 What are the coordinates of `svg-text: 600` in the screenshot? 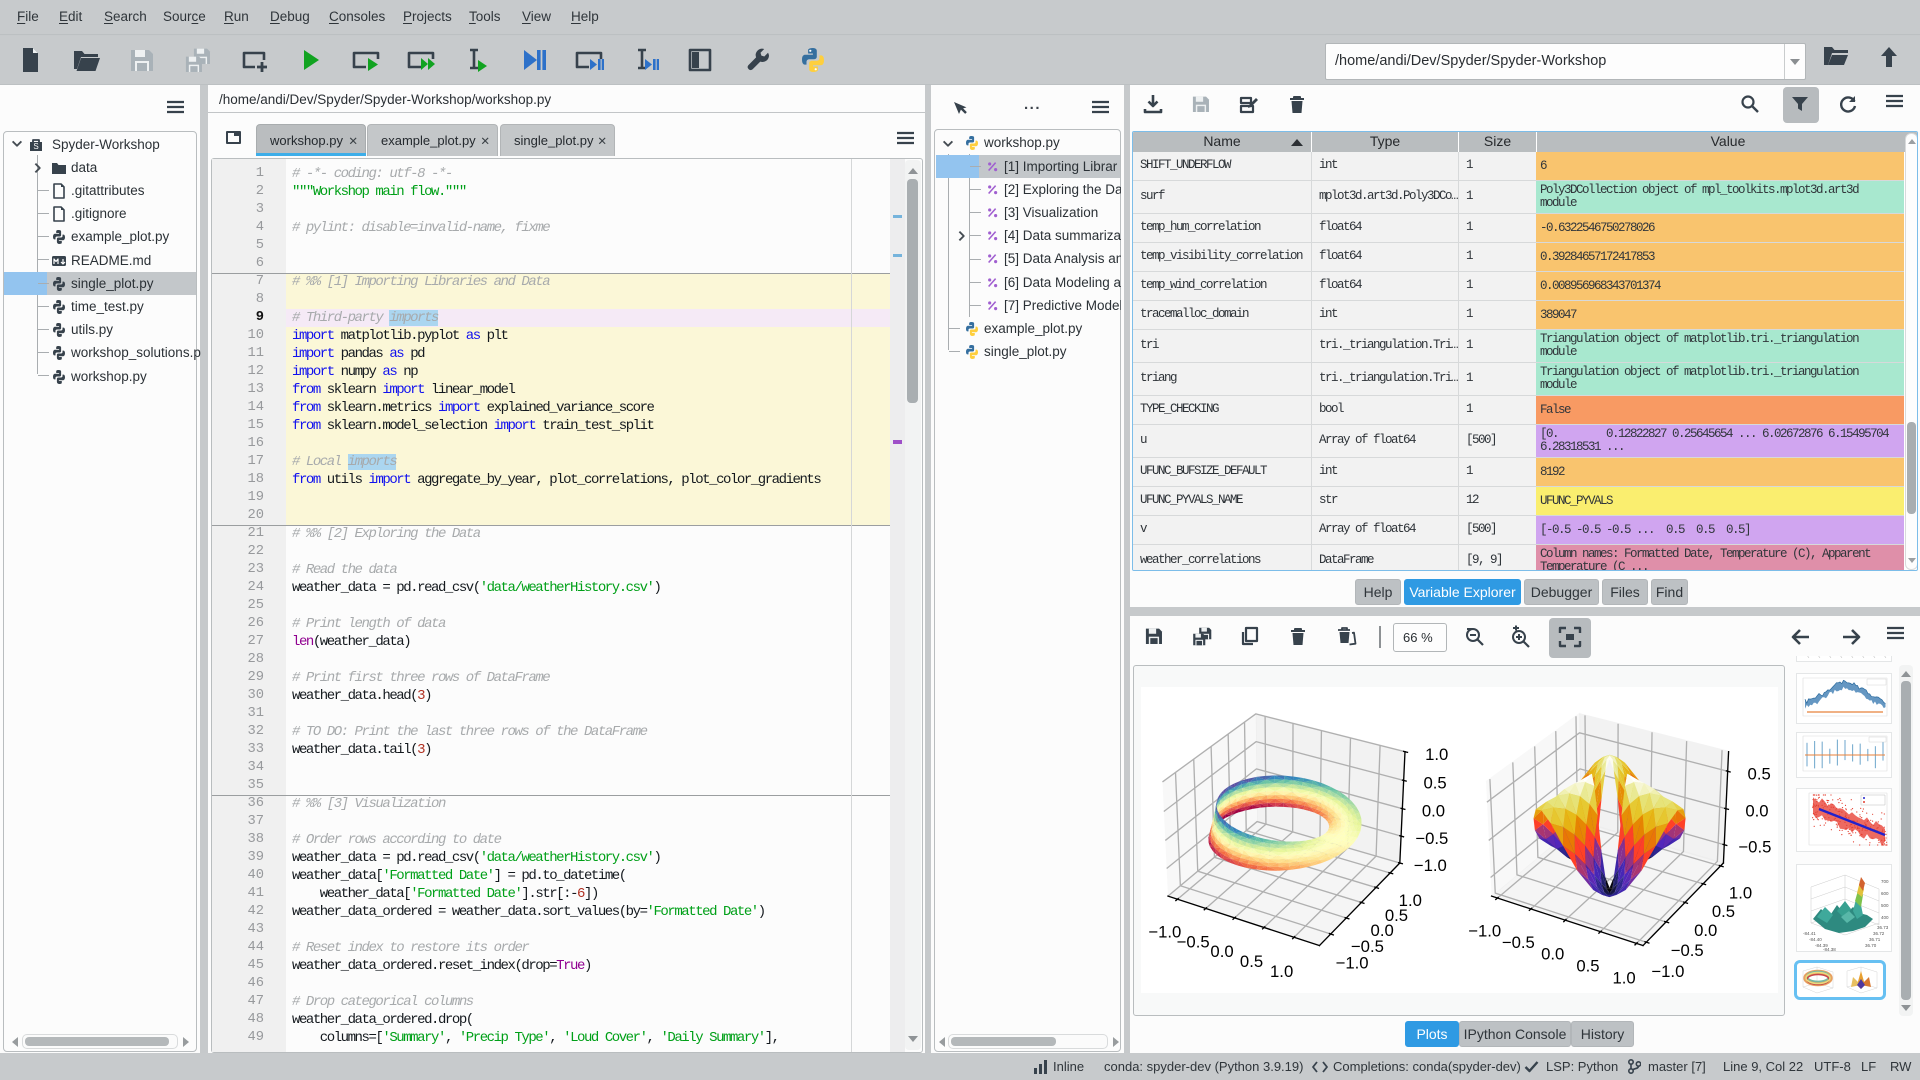 It's located at (1885, 893).